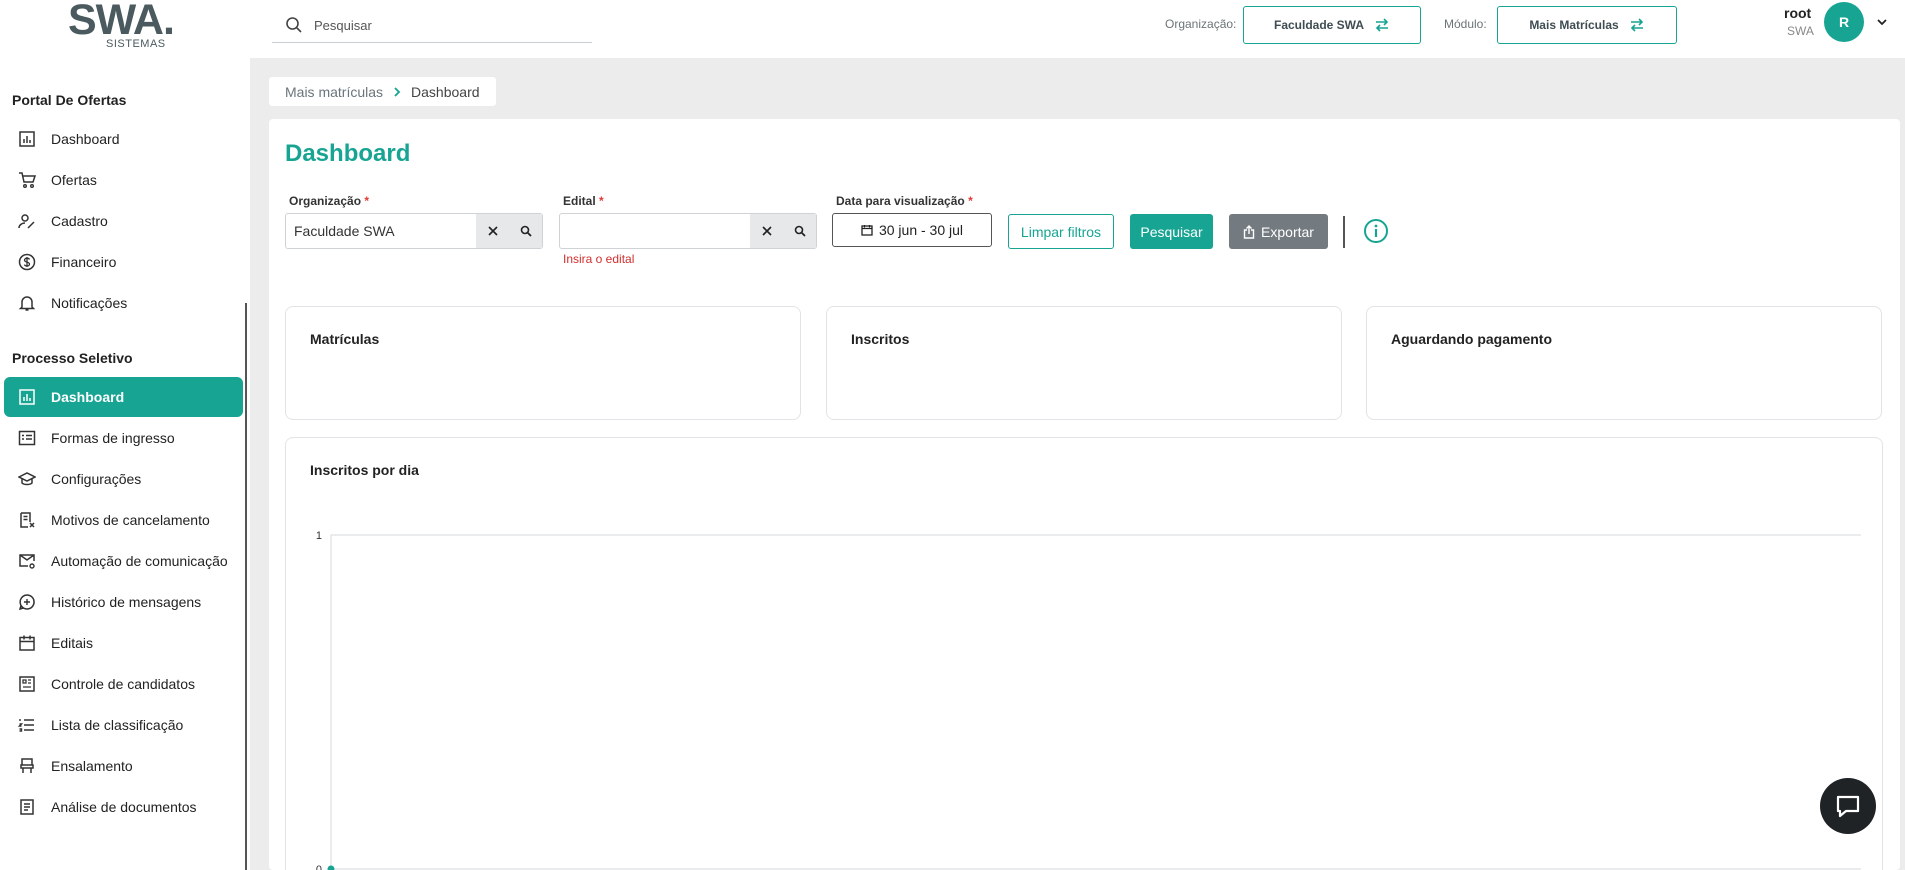 The height and width of the screenshot is (870, 1905). I want to click on sidebar-item-dashboard-processo: Dashboard, so click(123, 397).